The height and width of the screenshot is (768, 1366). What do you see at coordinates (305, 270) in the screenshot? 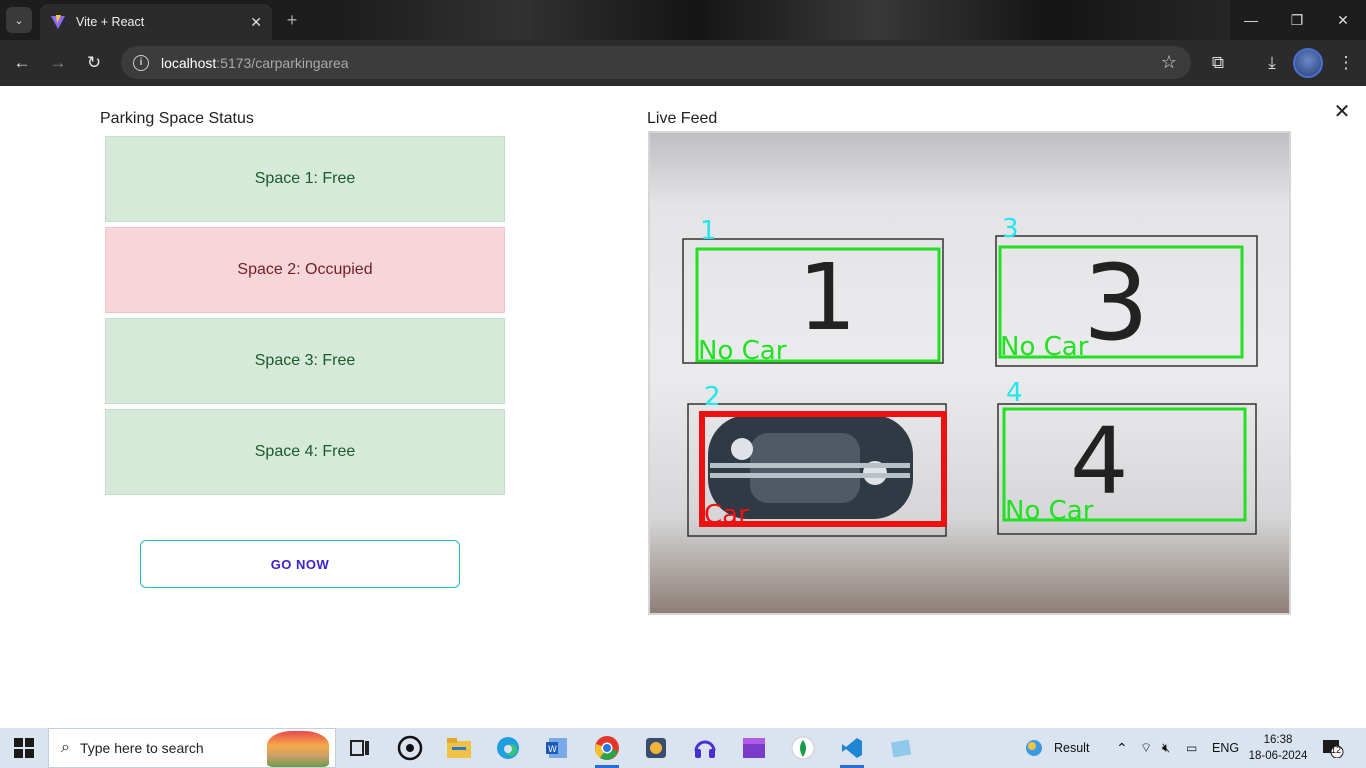
I see `space-card-2: Space 2: Occupied` at bounding box center [305, 270].